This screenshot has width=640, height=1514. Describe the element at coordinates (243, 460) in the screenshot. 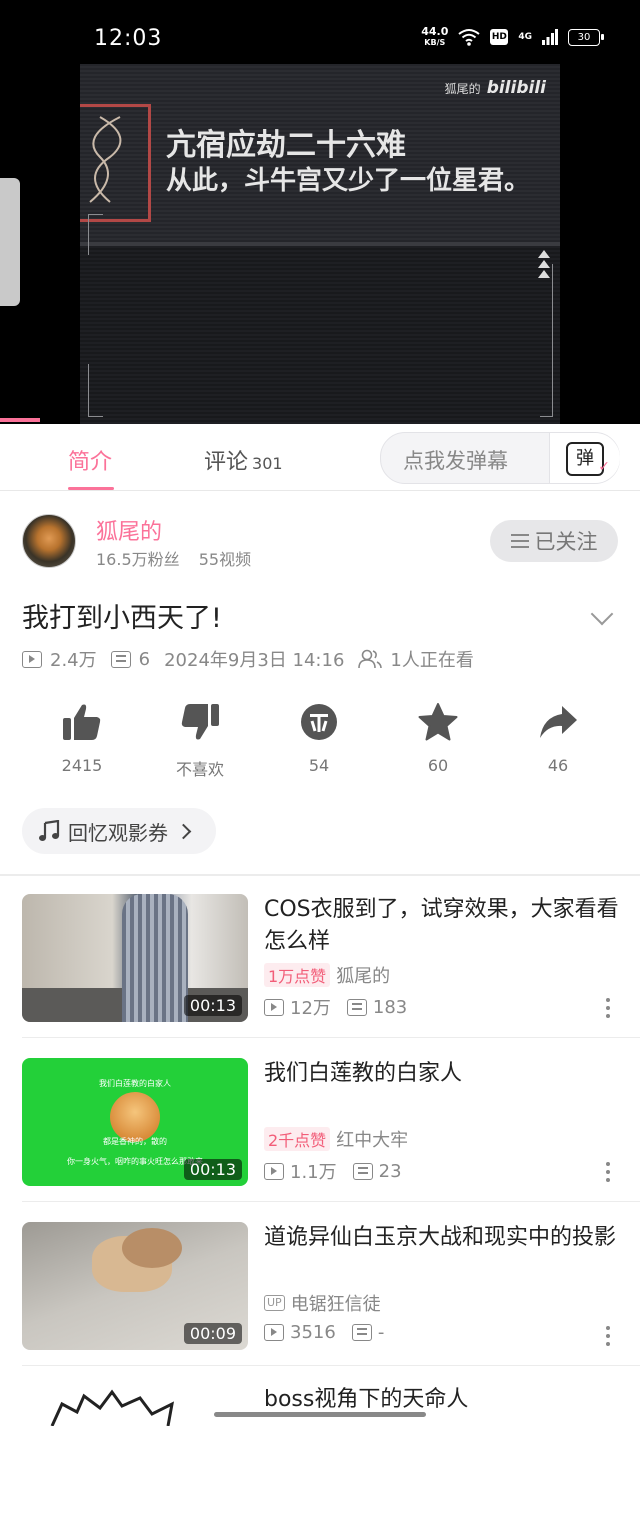

I see `tab-comments: 评论 301` at that location.